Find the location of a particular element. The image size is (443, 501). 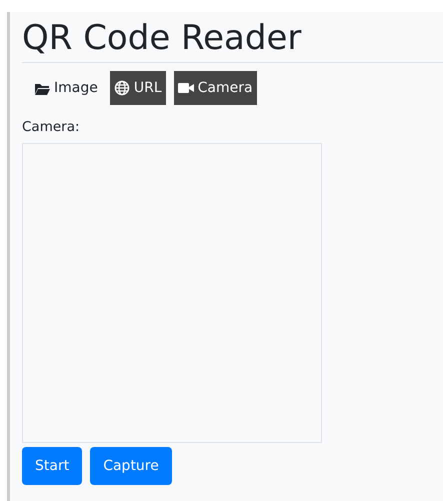

tab: URL is located at coordinates (138, 88).